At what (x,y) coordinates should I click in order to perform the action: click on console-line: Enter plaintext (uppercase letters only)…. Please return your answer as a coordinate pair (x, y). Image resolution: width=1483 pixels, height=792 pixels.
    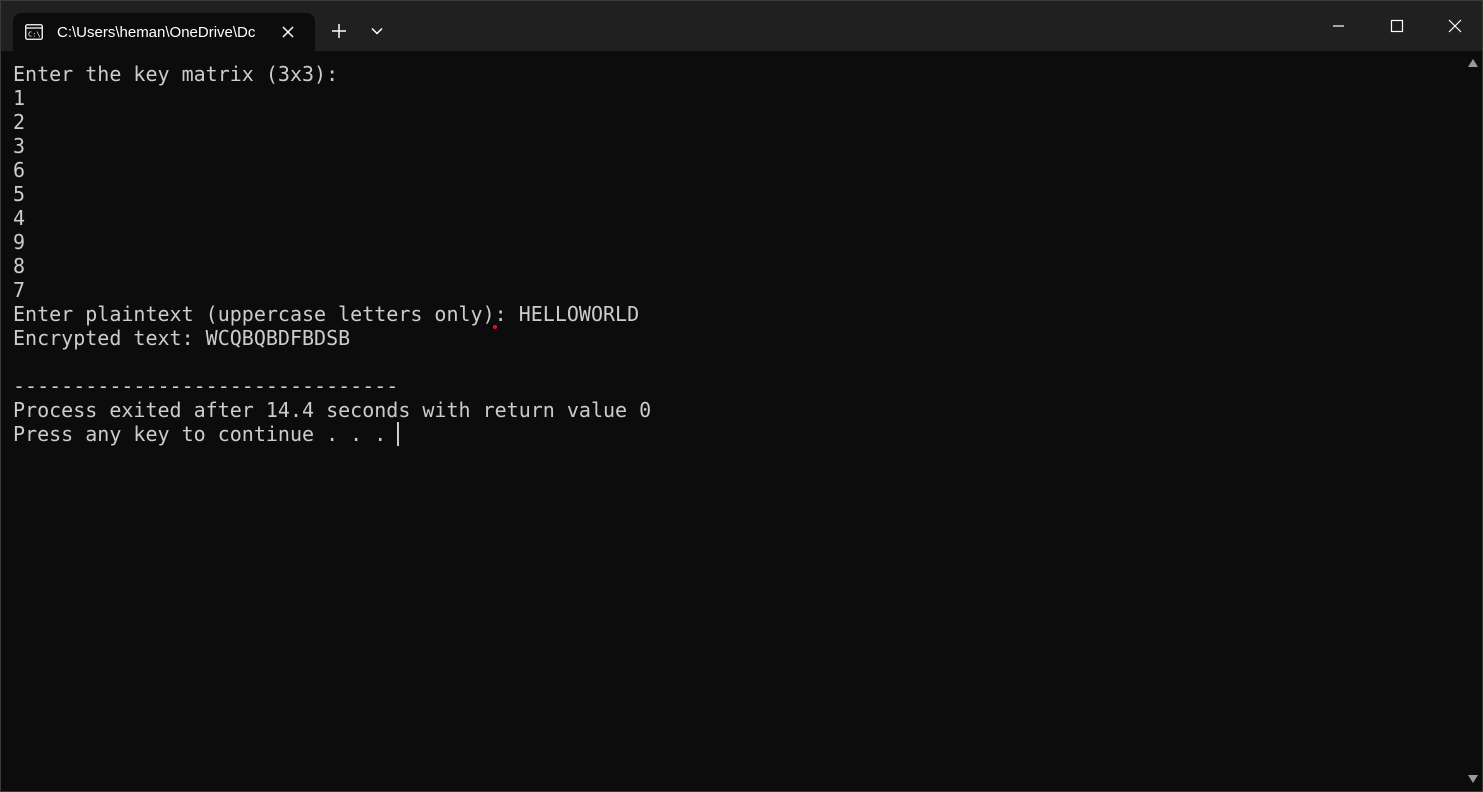
    Looking at the image, I should click on (326, 314).